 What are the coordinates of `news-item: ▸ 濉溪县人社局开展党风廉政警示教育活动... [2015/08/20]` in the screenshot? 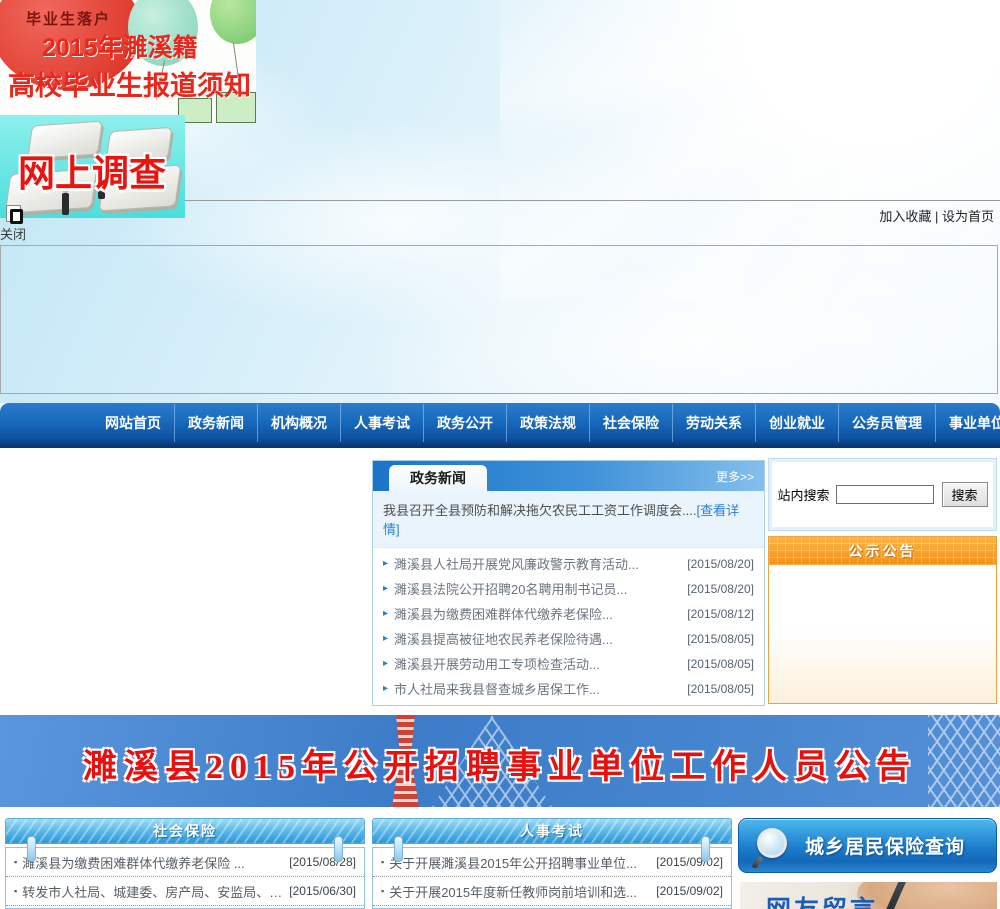 It's located at (568, 563).